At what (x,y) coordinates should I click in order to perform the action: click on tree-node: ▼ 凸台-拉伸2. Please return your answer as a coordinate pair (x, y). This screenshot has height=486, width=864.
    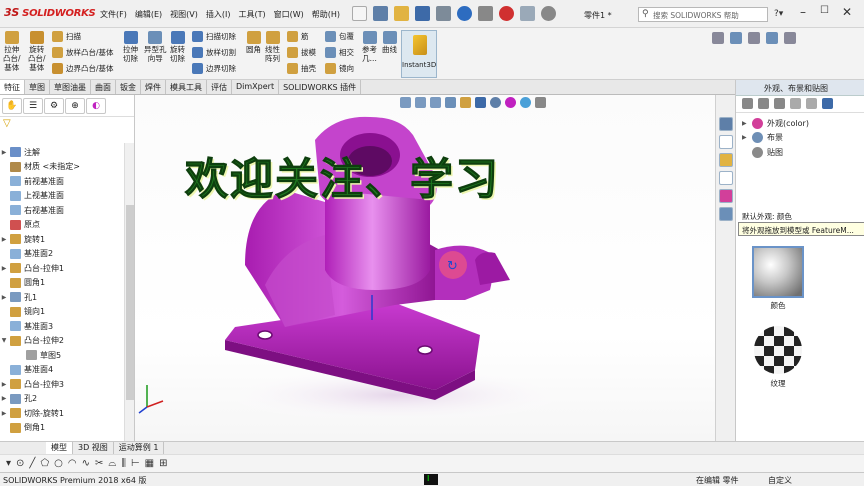
    Looking at the image, I should click on (62, 341).